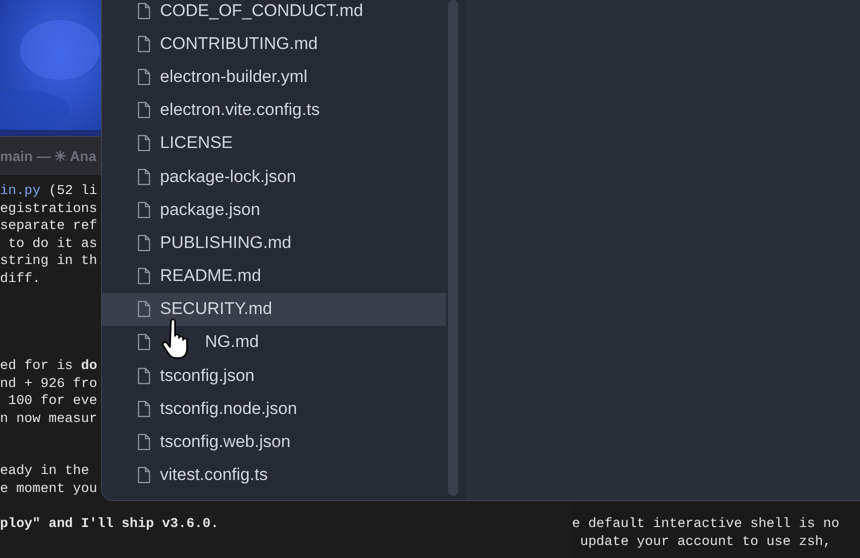 The width and height of the screenshot is (860, 558). What do you see at coordinates (49, 419) in the screenshot?
I see `terminal-line: n now measur` at bounding box center [49, 419].